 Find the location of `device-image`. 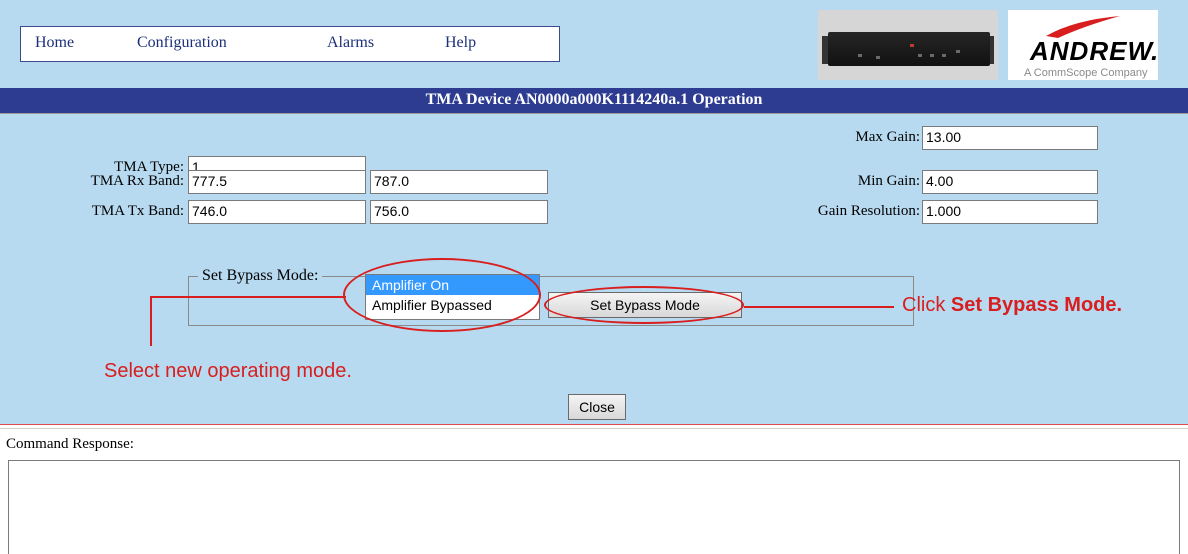

device-image is located at coordinates (908, 45).